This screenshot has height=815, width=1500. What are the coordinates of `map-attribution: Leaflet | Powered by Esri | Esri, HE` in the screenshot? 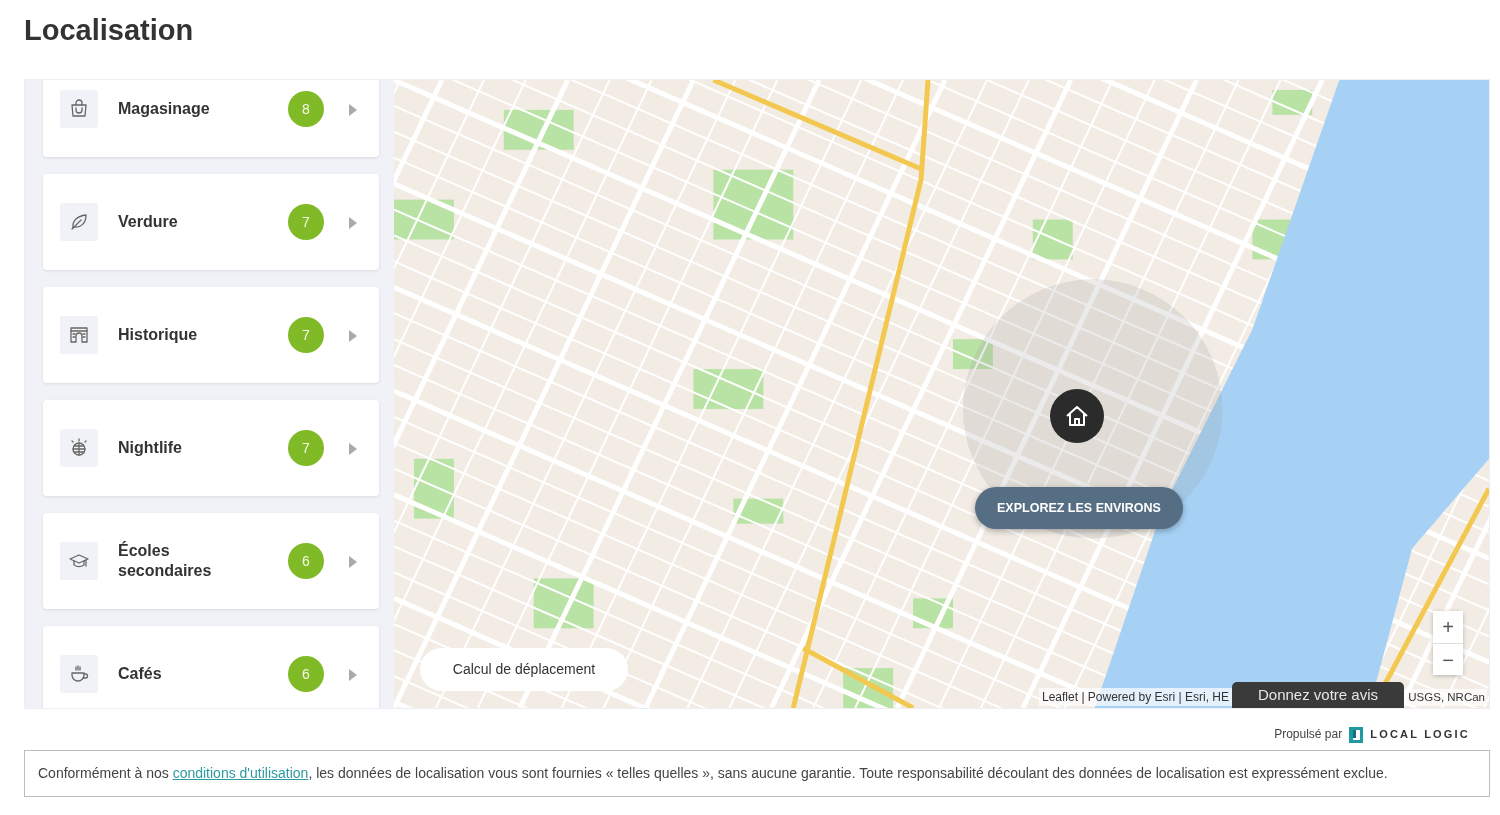 It's located at (1135, 697).